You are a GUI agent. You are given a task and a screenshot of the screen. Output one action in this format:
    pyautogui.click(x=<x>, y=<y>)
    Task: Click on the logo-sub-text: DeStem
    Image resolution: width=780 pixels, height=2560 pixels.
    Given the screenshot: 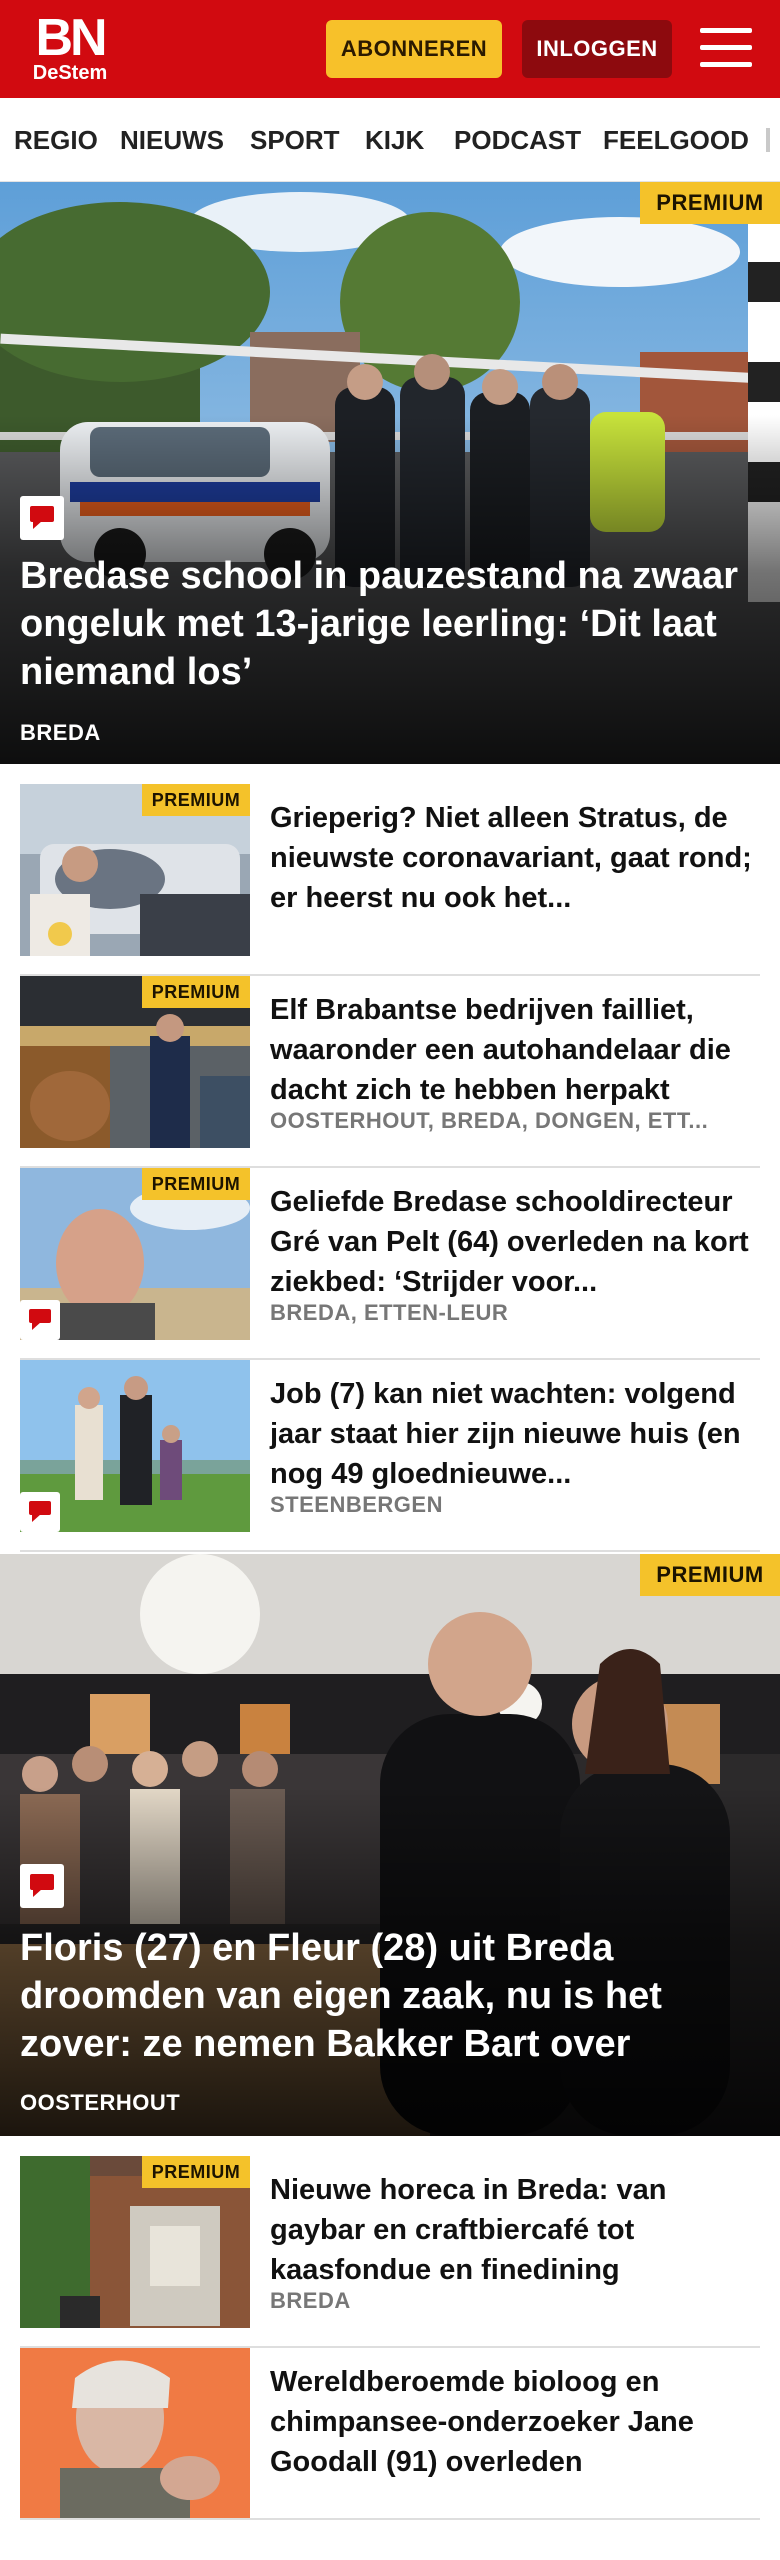 What is the action you would take?
    pyautogui.click(x=70, y=73)
    